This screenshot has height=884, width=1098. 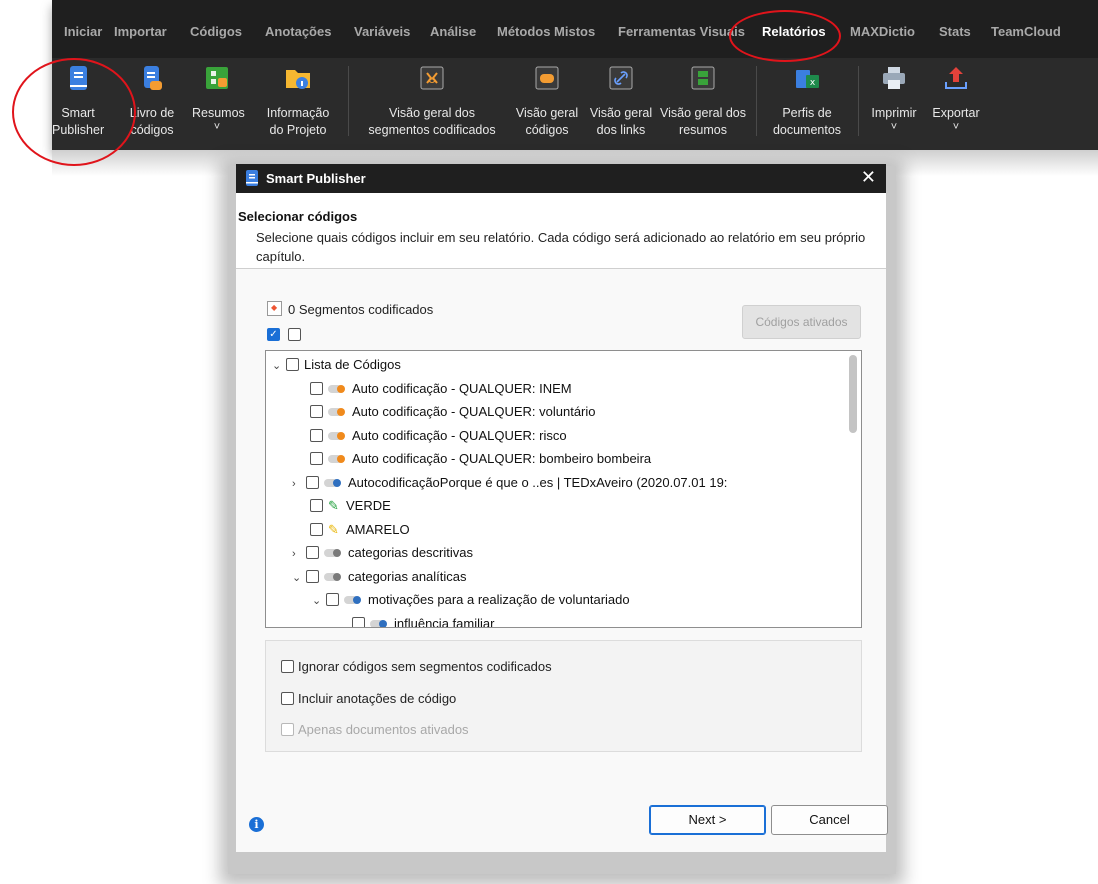 What do you see at coordinates (547, 78) in the screenshot?
I see `codes-overview-icon` at bounding box center [547, 78].